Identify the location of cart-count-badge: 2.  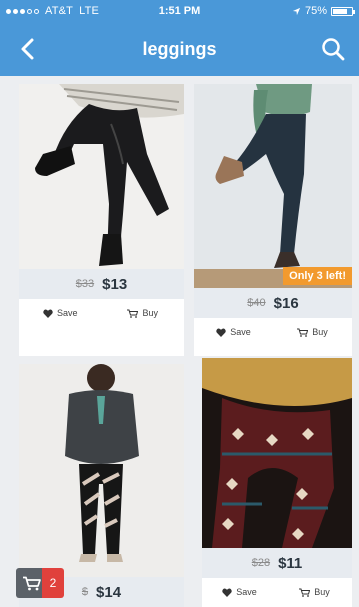
(53, 583).